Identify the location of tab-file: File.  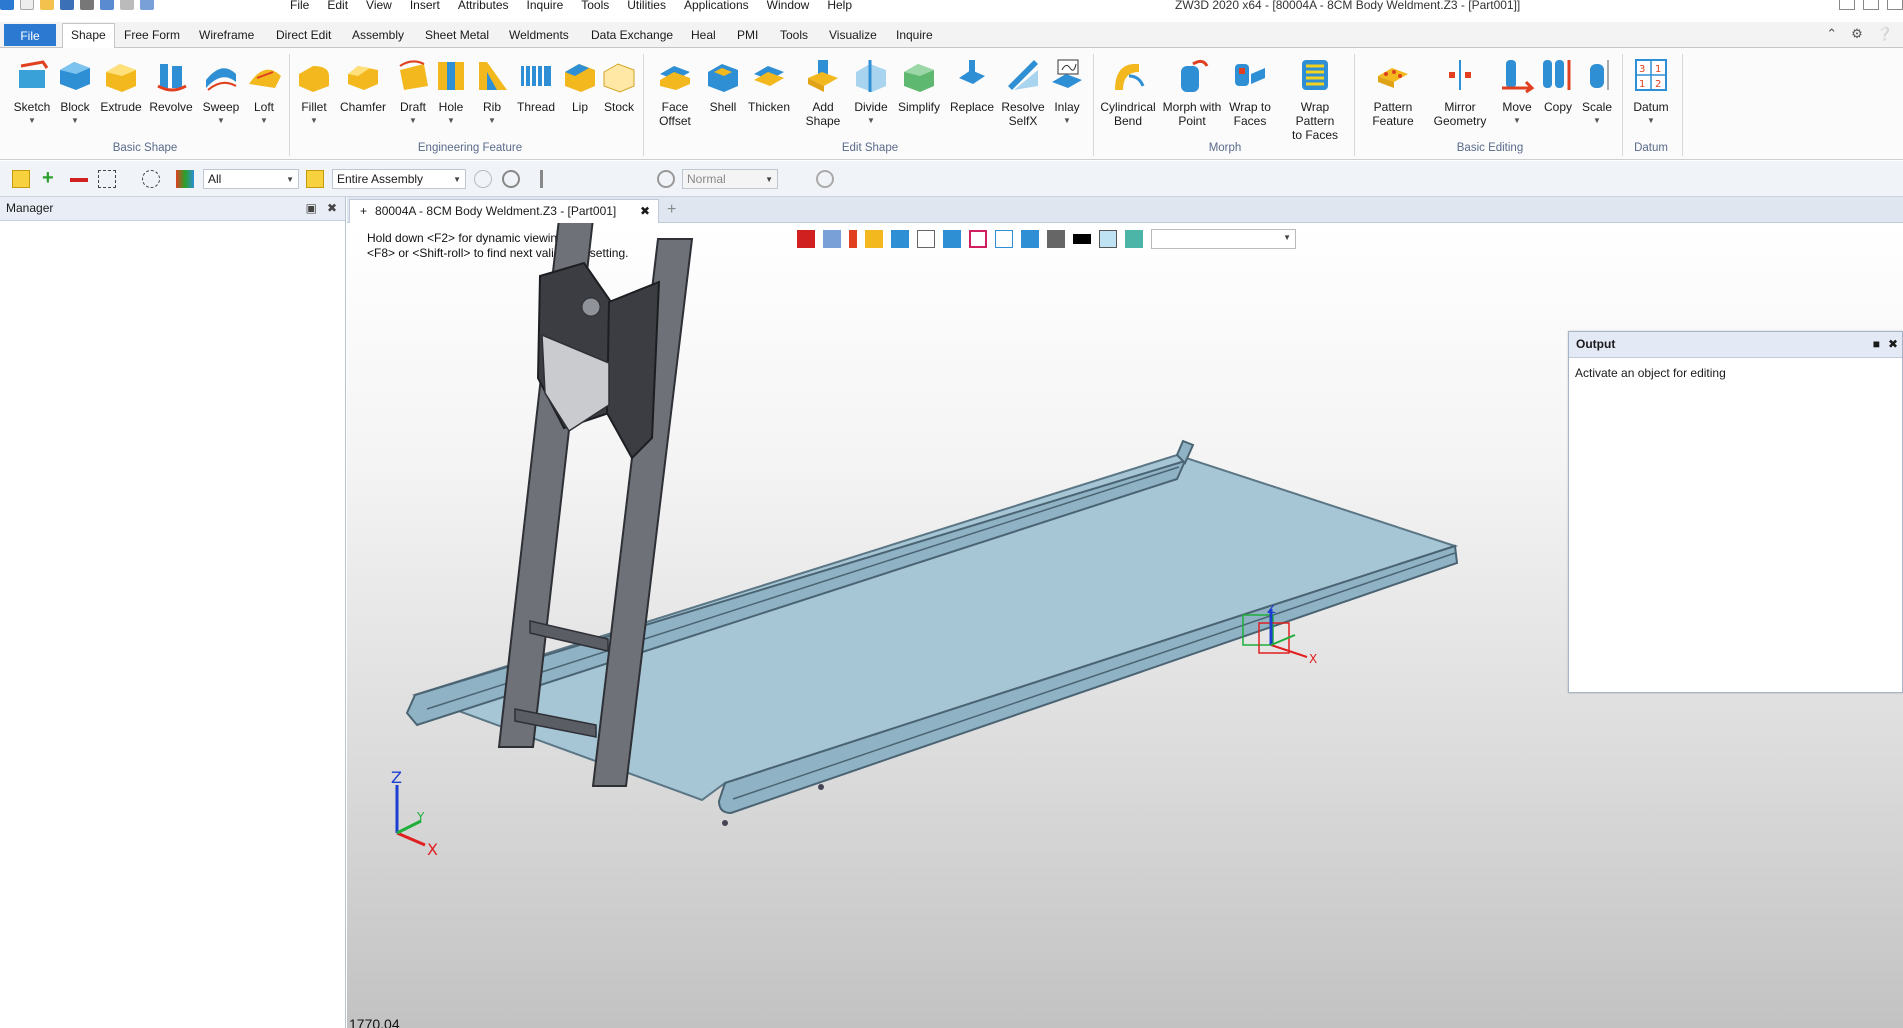
(30, 35).